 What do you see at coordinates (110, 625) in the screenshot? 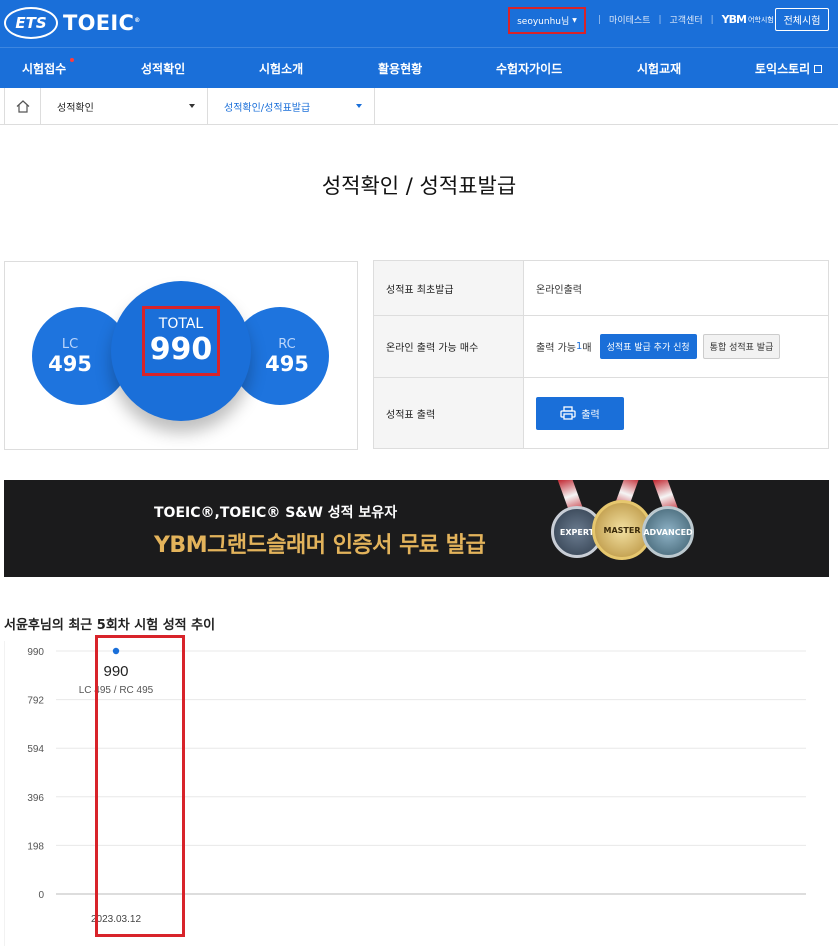
I see `chart-title: 서윤후님의 최근 5회차 시험 성적 추이` at bounding box center [110, 625].